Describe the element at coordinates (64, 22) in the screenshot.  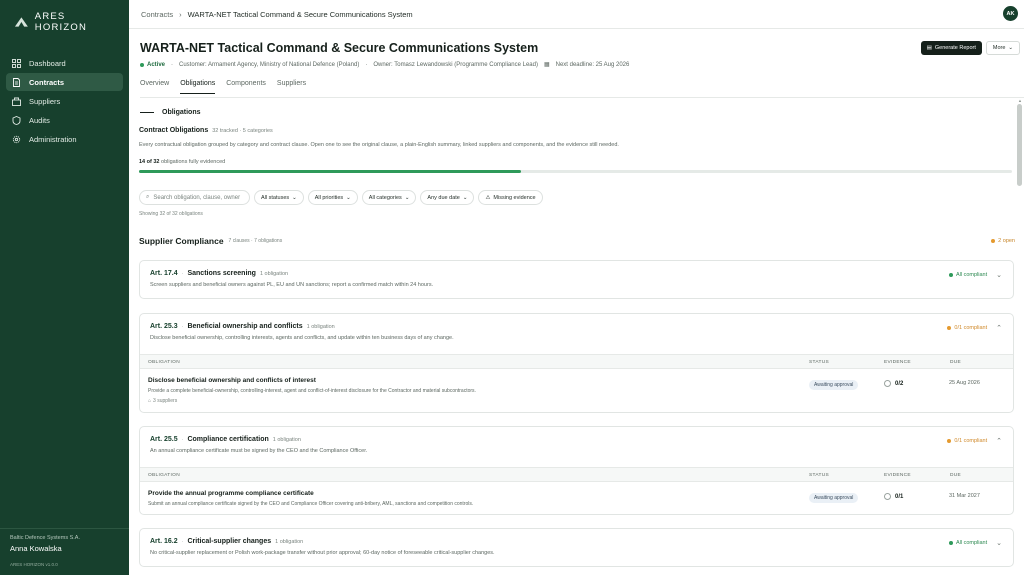
I see `brand: ARES HORIZON` at that location.